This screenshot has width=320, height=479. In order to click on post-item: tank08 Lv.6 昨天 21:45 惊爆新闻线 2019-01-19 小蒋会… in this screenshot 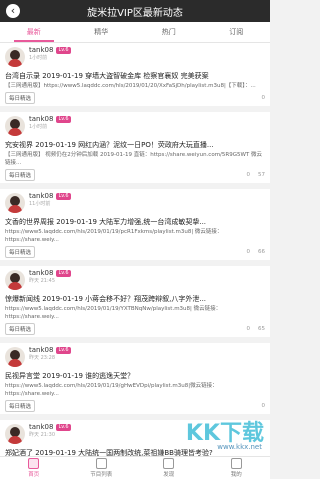, I will do `click(135, 301)`.